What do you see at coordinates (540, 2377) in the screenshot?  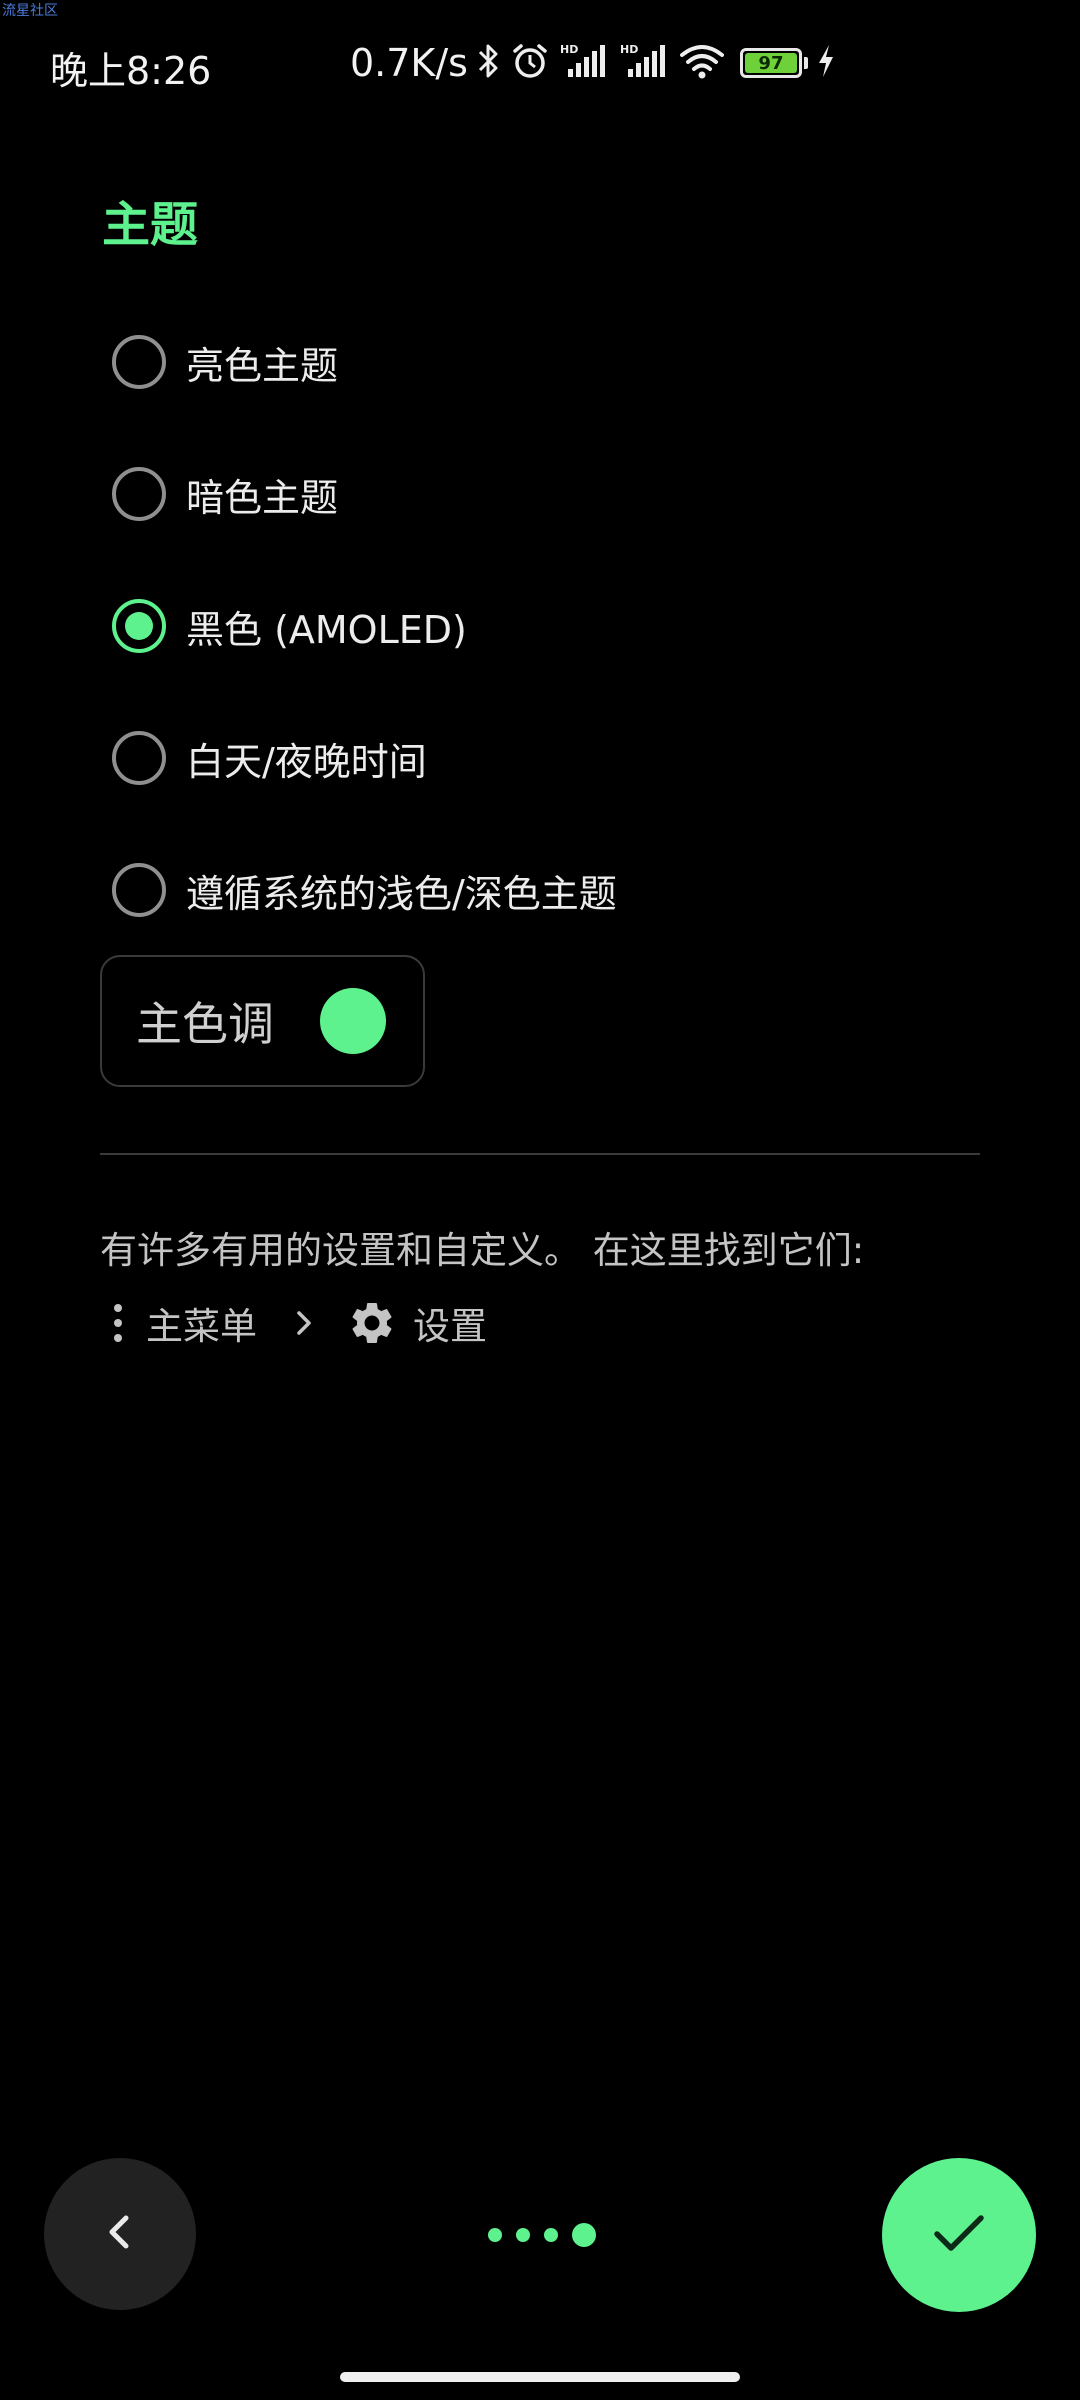 I see `home-indicator` at bounding box center [540, 2377].